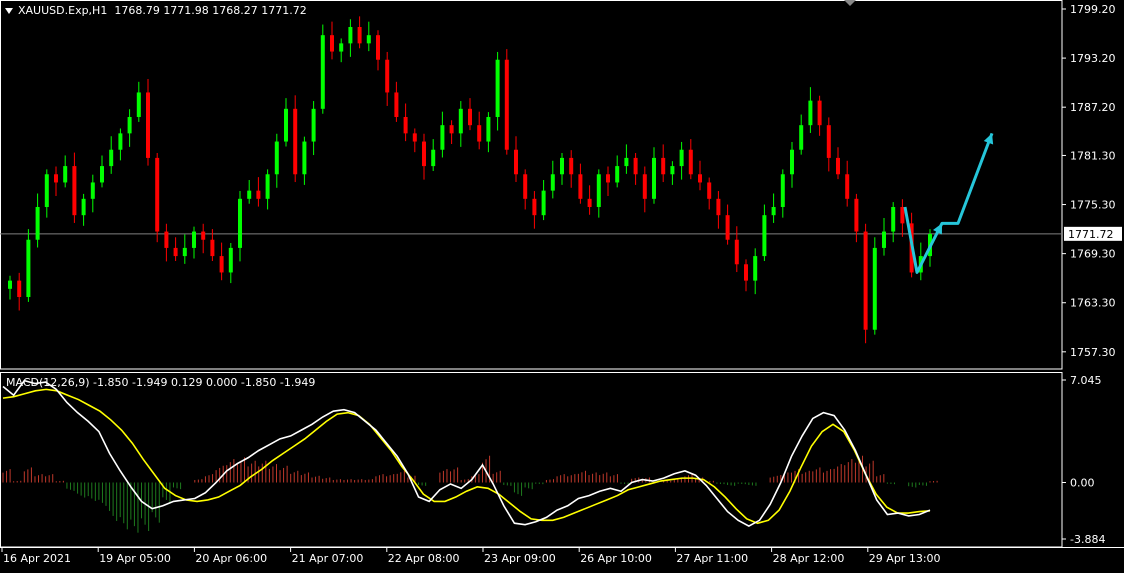  What do you see at coordinates (424, 558) in the screenshot?
I see `time-tick-label: 22 Apr 08:00` at bounding box center [424, 558].